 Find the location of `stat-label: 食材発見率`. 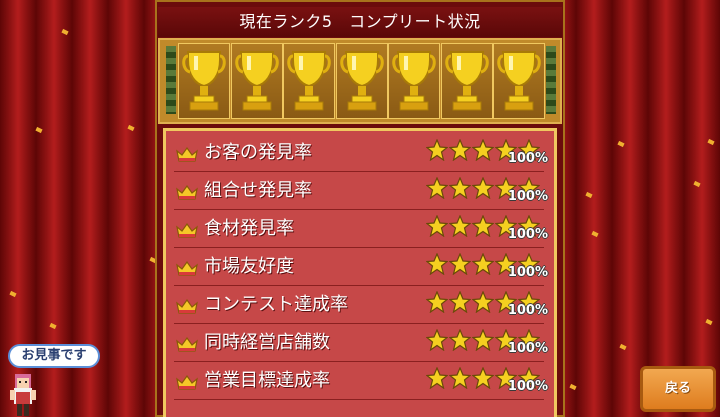

stat-label: 食材発見率 is located at coordinates (249, 228).